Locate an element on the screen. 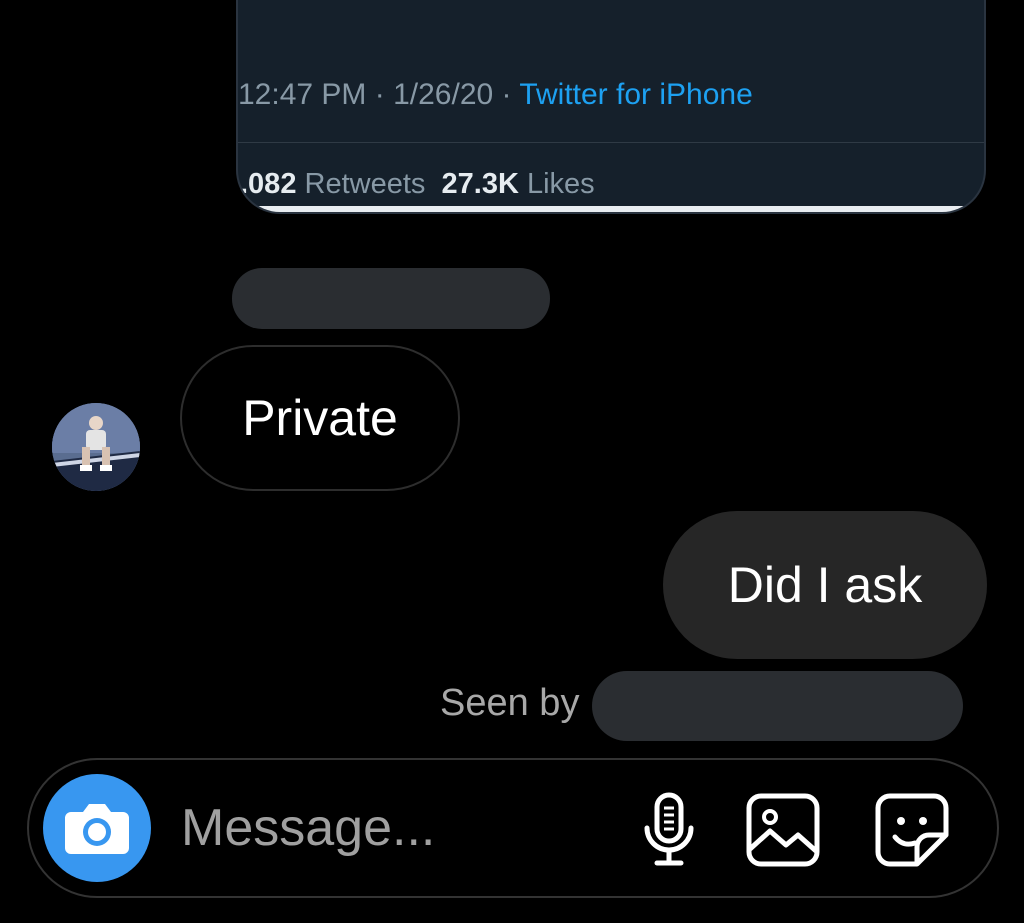  microphone-icon is located at coordinates (669, 829).